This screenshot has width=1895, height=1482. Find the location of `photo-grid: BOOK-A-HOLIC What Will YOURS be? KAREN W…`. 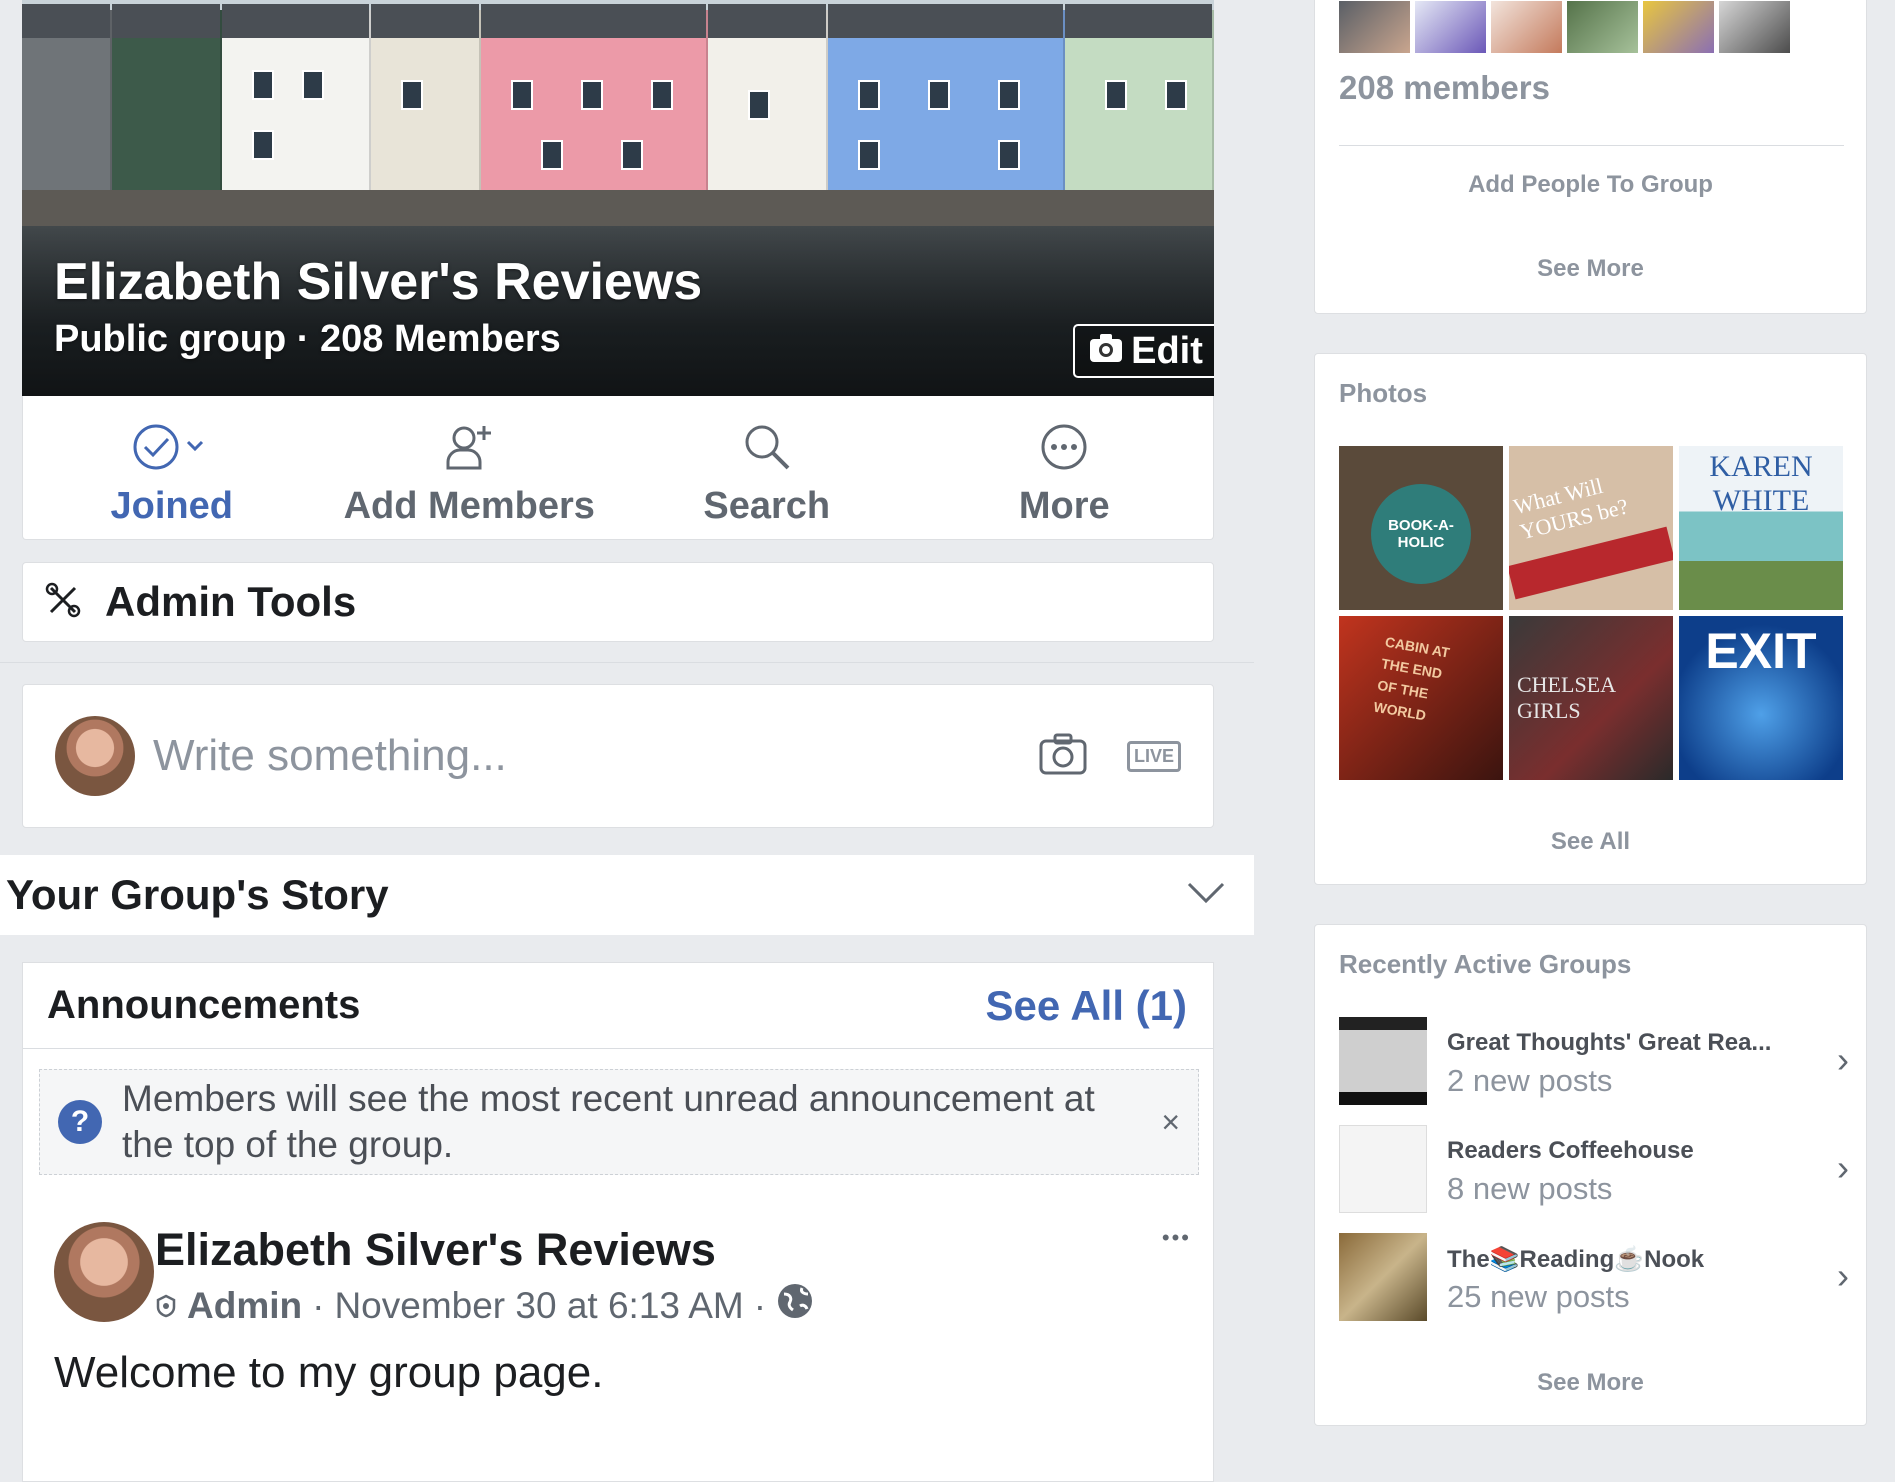

photo-grid: BOOK-A-HOLIC What Will YOURS be? KAREN W… is located at coordinates (1591, 613).